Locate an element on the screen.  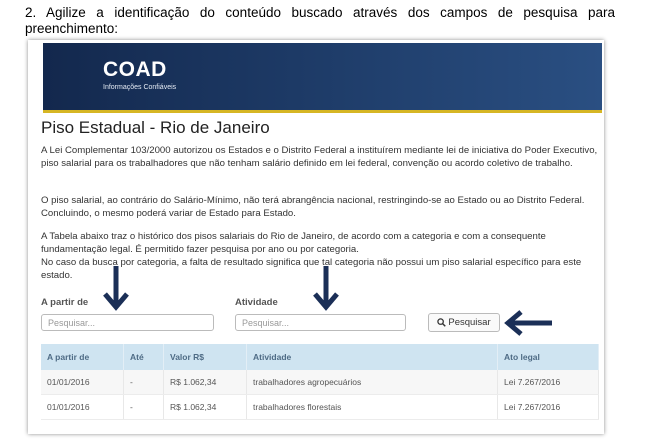
from-search-input is located at coordinates (127, 322).